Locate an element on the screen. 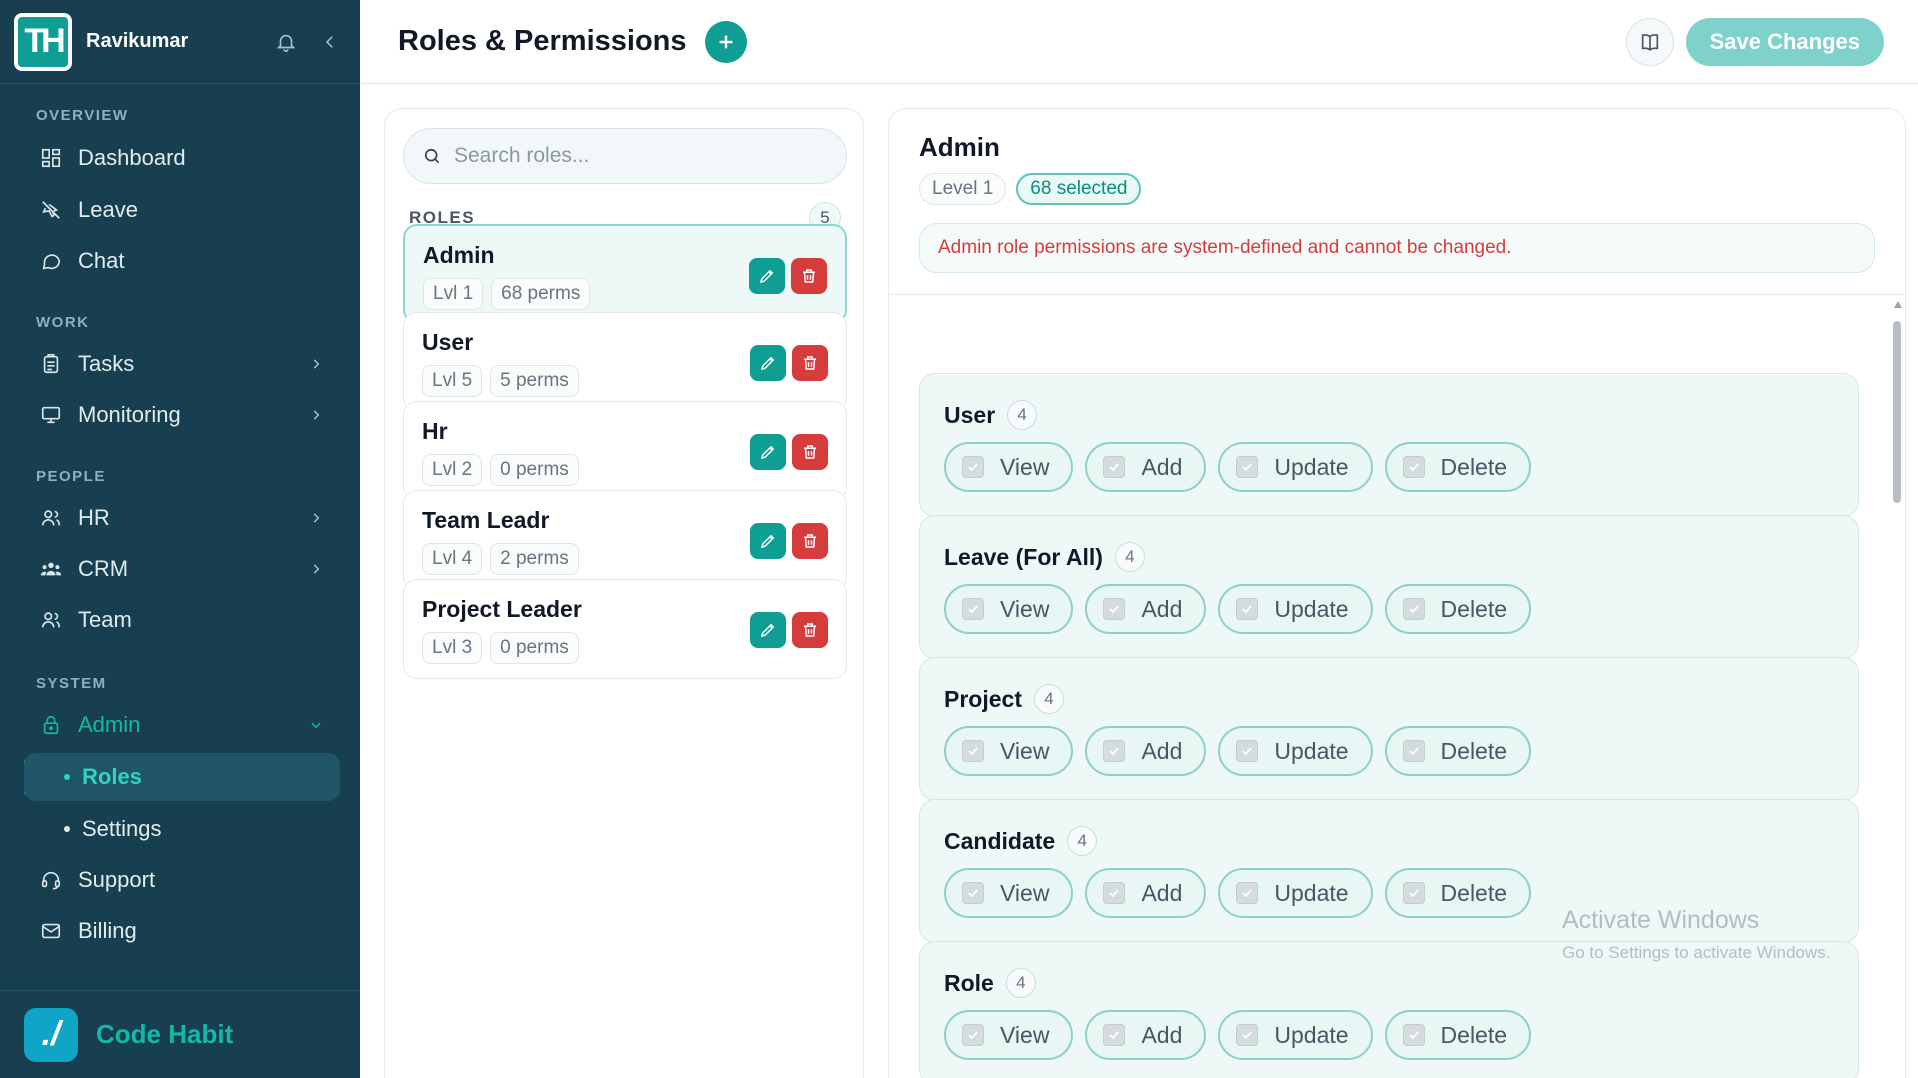 The width and height of the screenshot is (1918, 1078). module-name: User is located at coordinates (970, 414).